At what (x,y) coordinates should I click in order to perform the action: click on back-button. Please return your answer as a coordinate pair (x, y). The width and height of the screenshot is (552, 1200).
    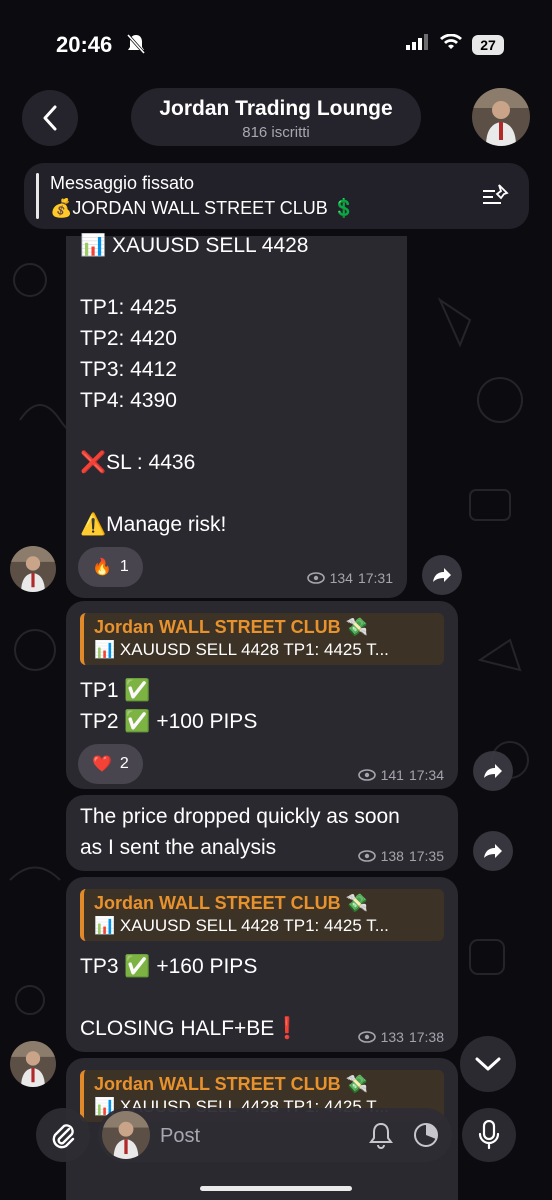
    Looking at the image, I should click on (50, 118).